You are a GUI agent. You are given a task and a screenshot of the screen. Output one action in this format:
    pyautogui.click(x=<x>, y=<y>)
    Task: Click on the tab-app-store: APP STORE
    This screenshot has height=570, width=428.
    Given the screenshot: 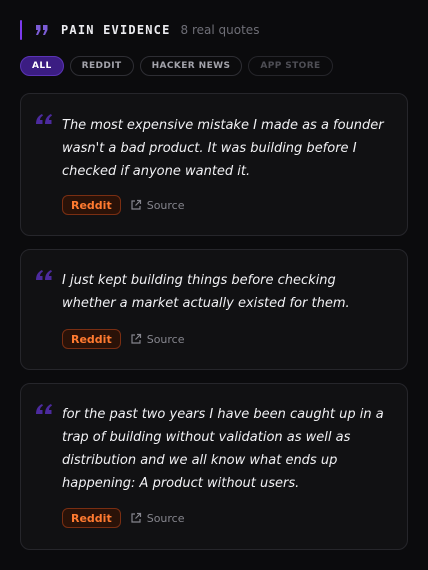 What is the action you would take?
    pyautogui.click(x=290, y=66)
    